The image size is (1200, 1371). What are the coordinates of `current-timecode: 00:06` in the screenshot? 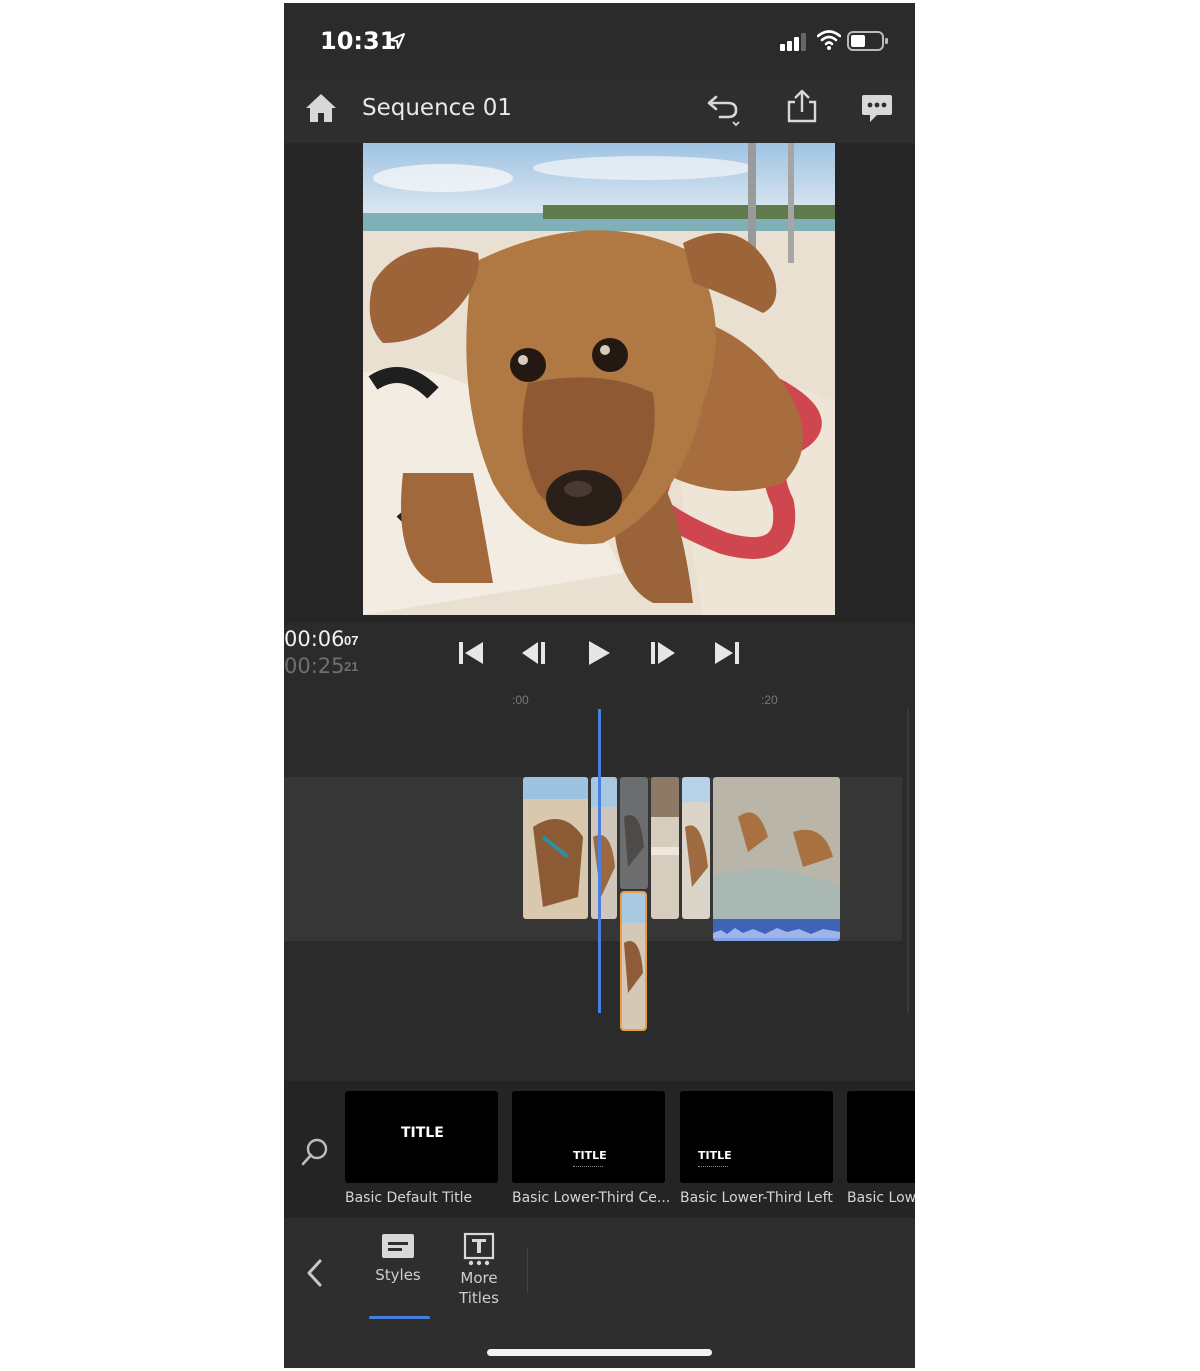 It's located at (314, 639).